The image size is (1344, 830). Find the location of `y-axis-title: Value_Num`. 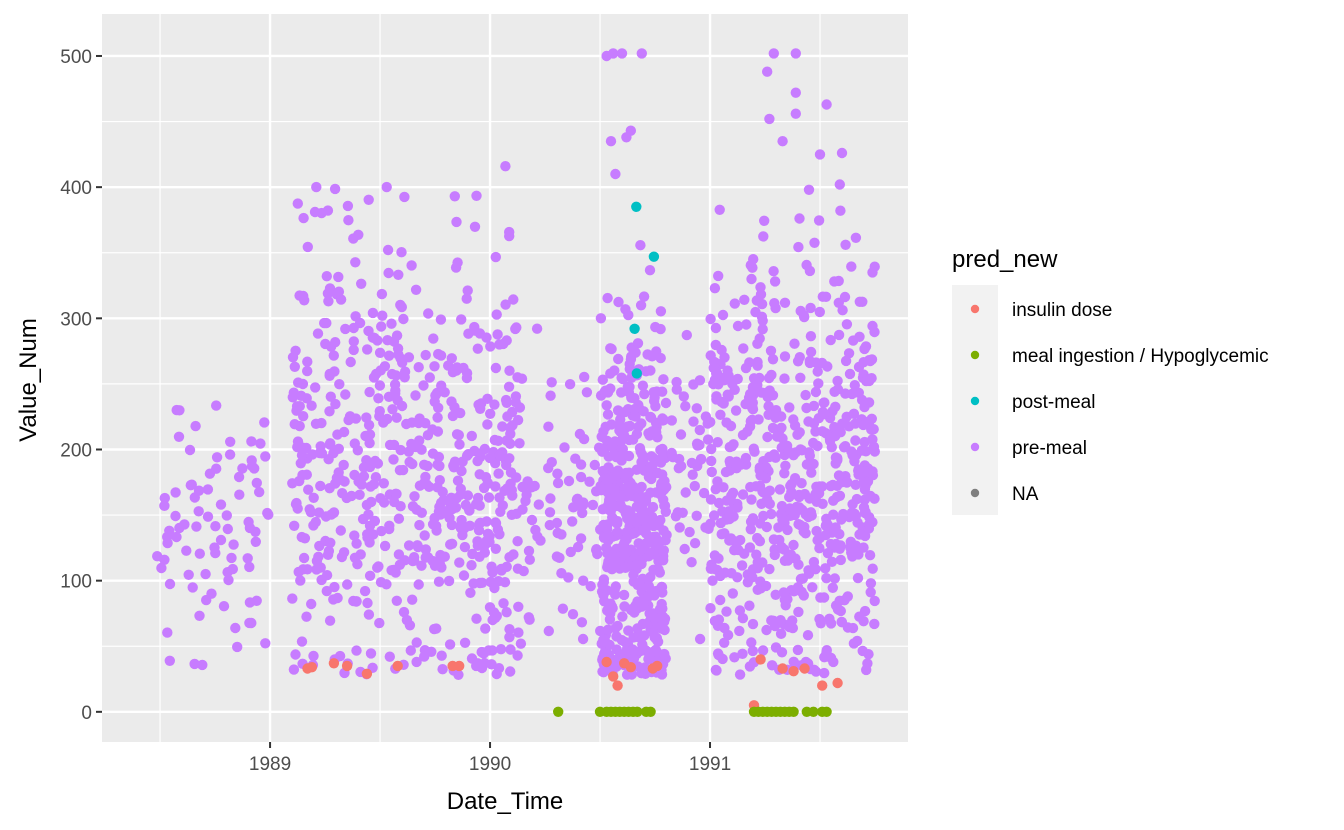

y-axis-title: Value_Num is located at coordinates (28, 380).